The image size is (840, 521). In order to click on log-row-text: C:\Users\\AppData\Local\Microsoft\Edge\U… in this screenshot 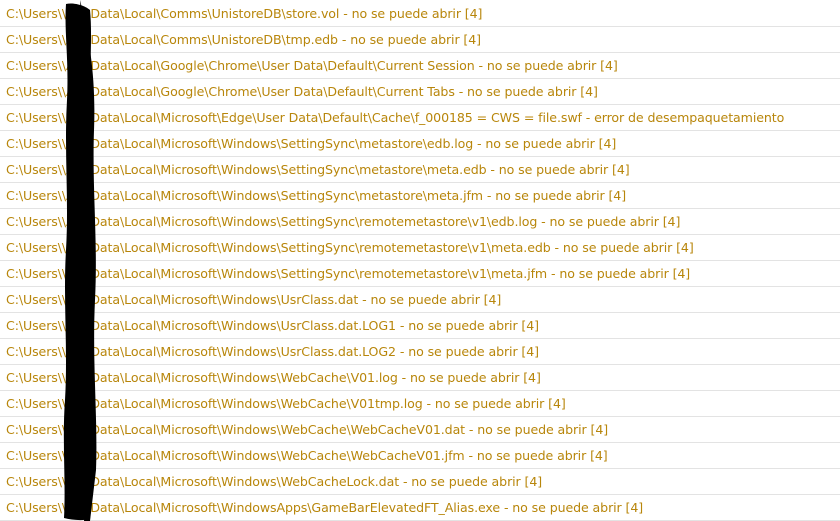, I will do `click(395, 117)`.